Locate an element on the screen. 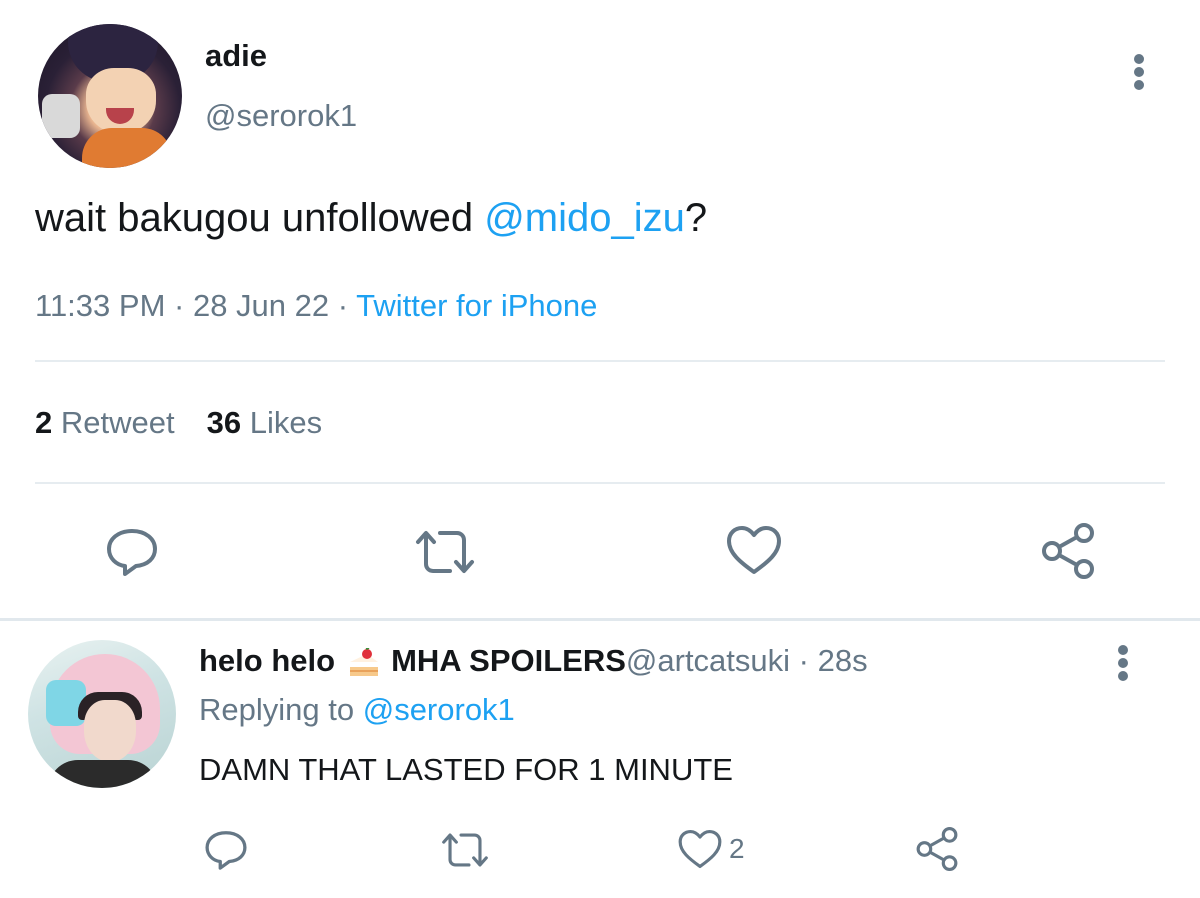 The width and height of the screenshot is (1200, 898). like-button: 2 is located at coordinates (711, 849).